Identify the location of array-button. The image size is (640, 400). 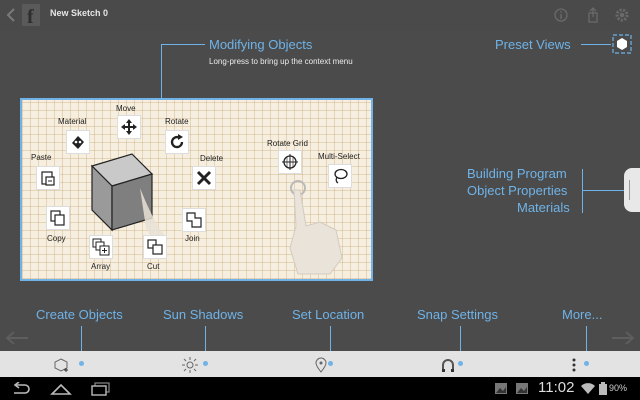
(101, 247).